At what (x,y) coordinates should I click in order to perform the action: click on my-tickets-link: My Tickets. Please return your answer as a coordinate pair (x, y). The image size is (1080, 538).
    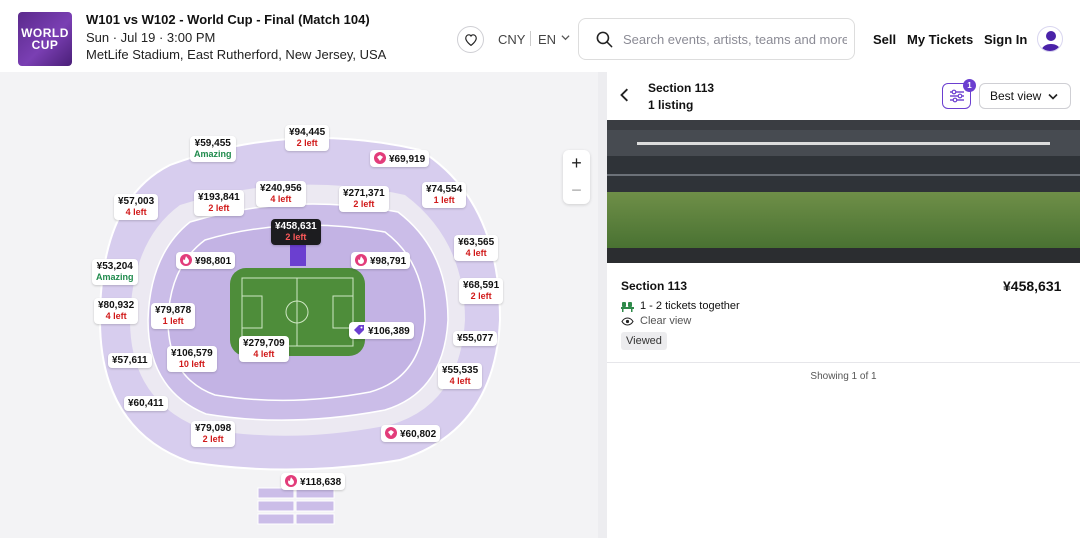
    Looking at the image, I should click on (940, 39).